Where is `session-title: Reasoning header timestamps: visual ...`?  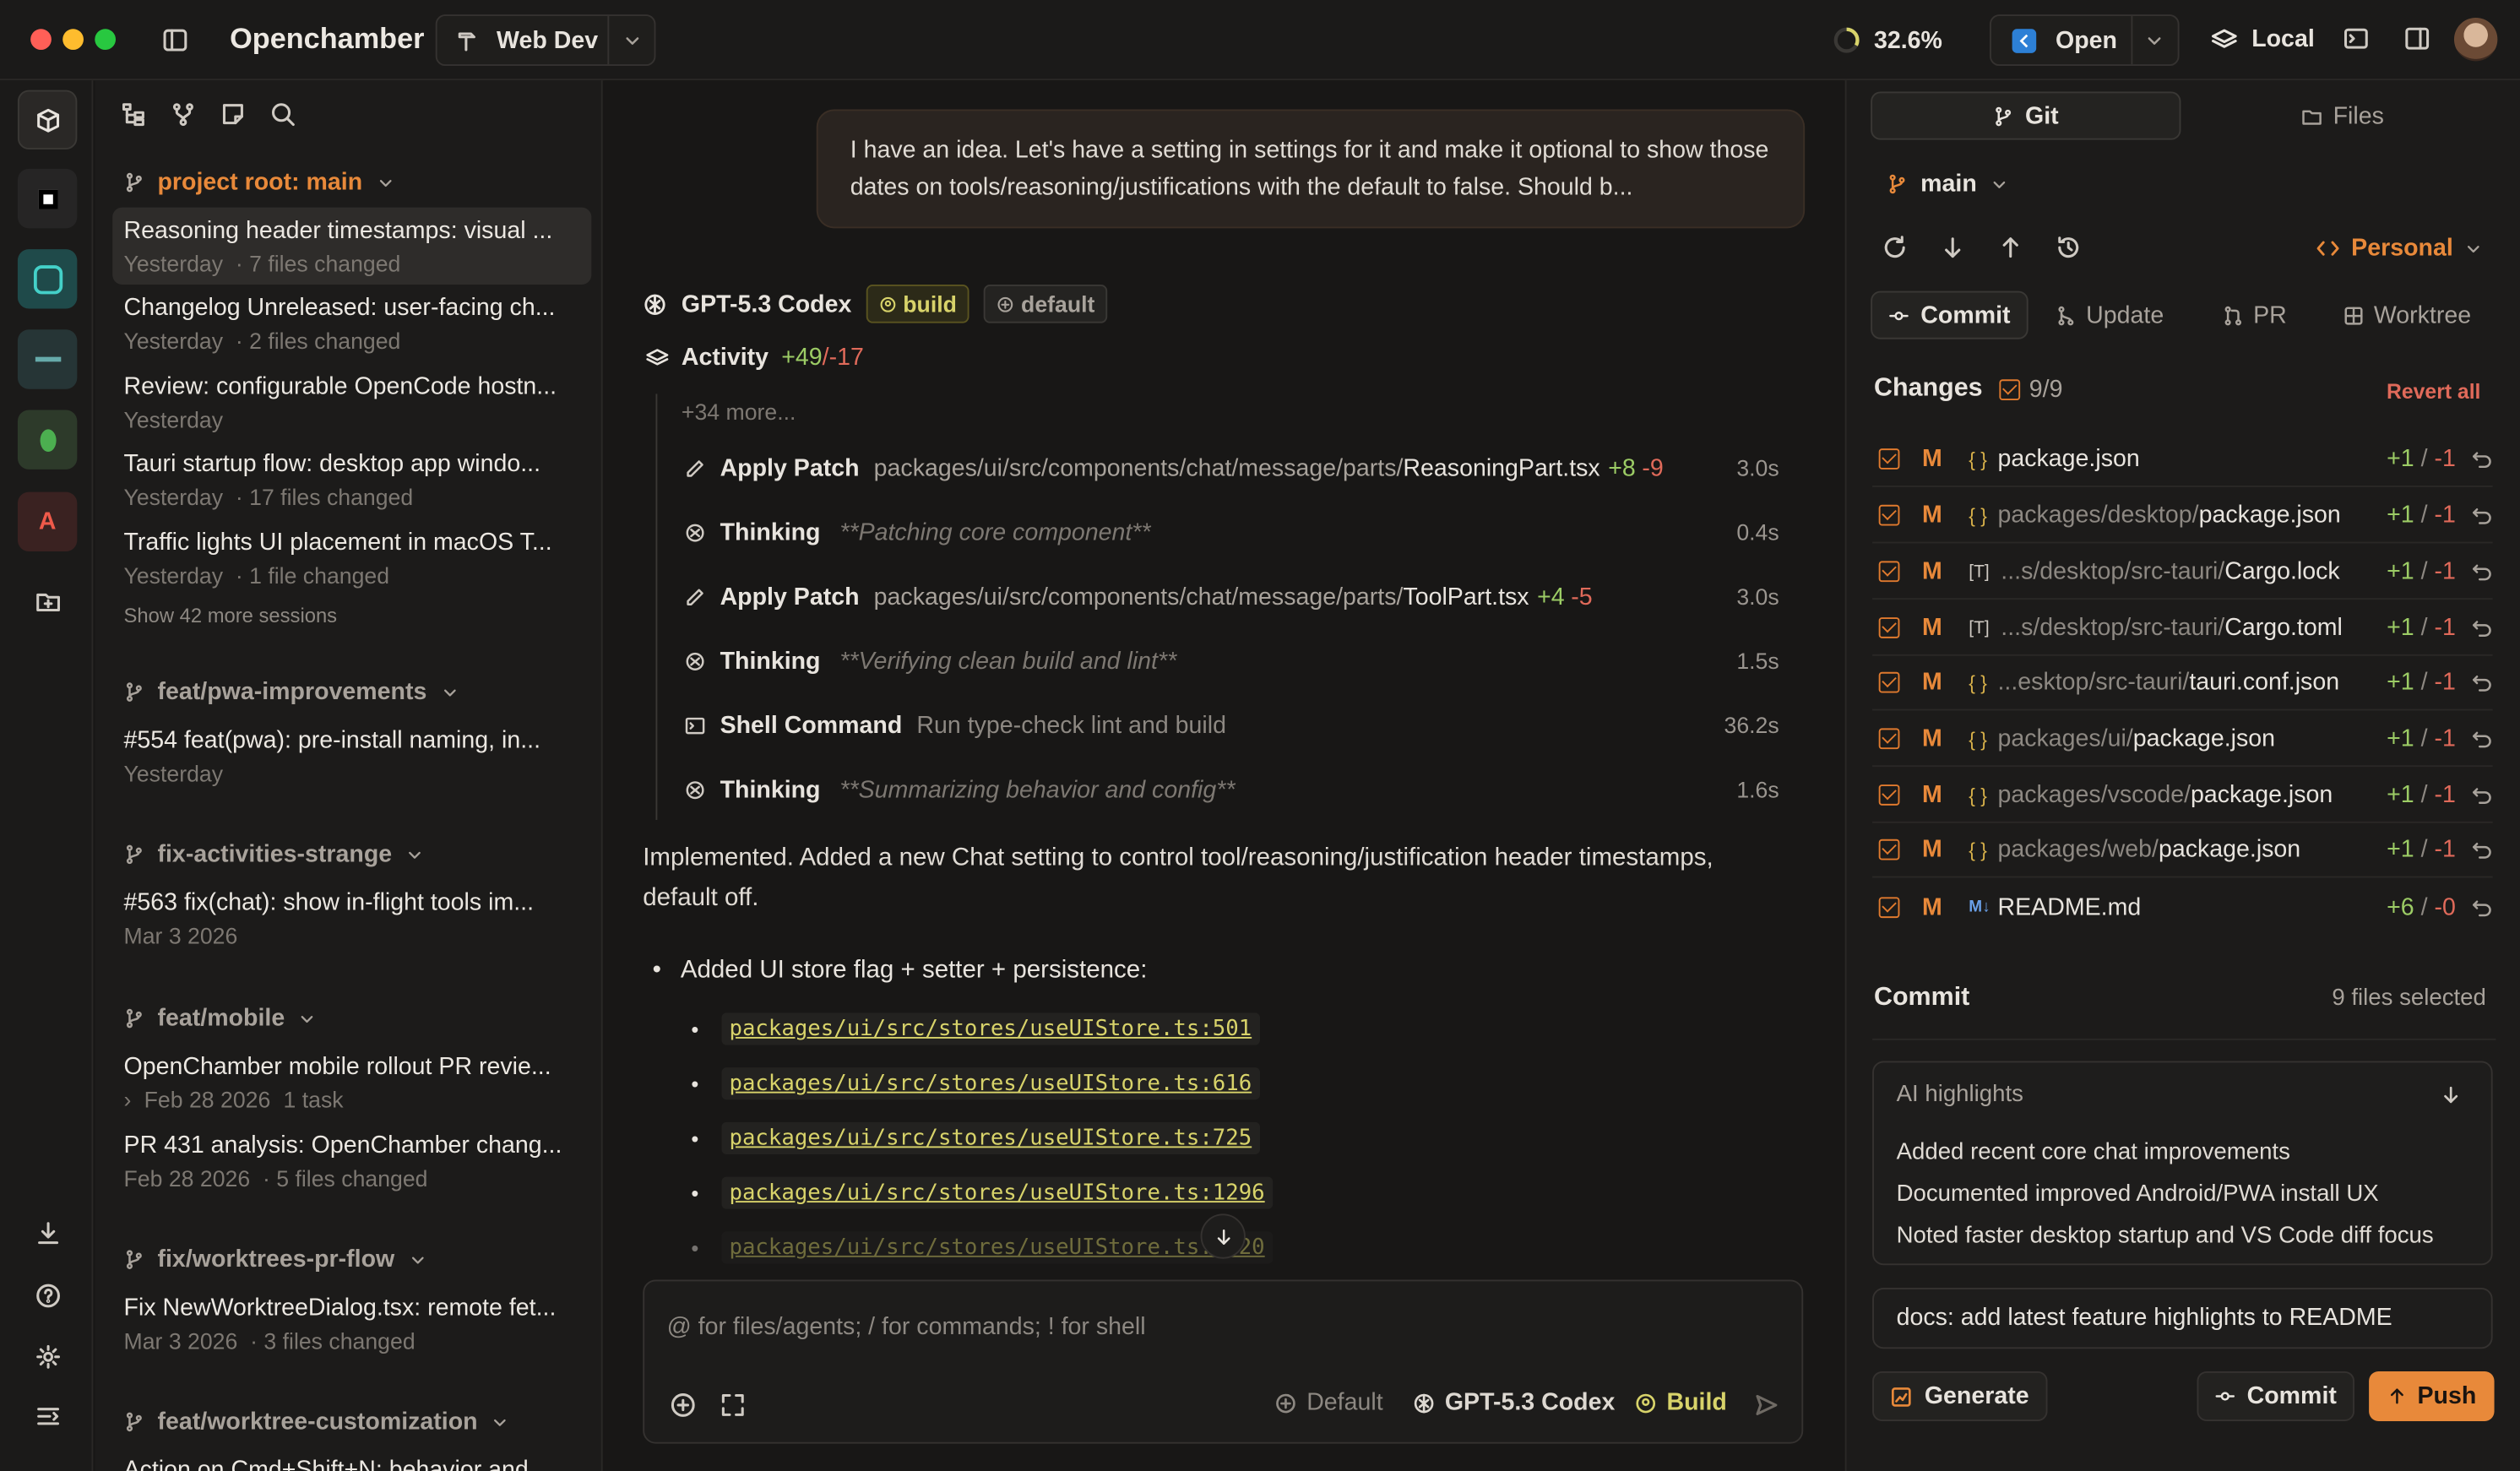
session-title: Reasoning header timestamps: visual ... is located at coordinates (345, 231).